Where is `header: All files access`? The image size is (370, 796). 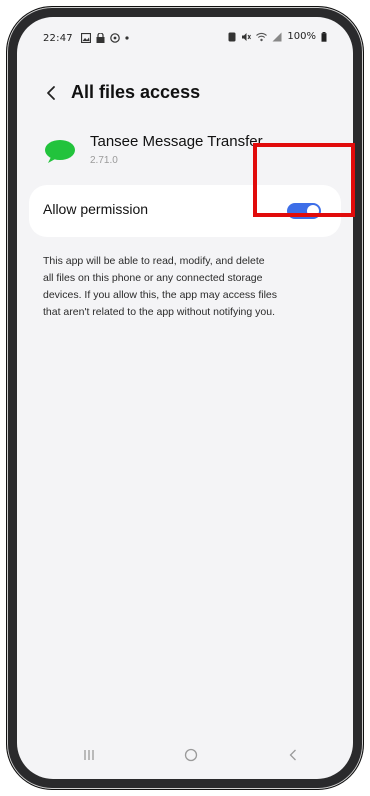 header: All files access is located at coordinates (185, 93).